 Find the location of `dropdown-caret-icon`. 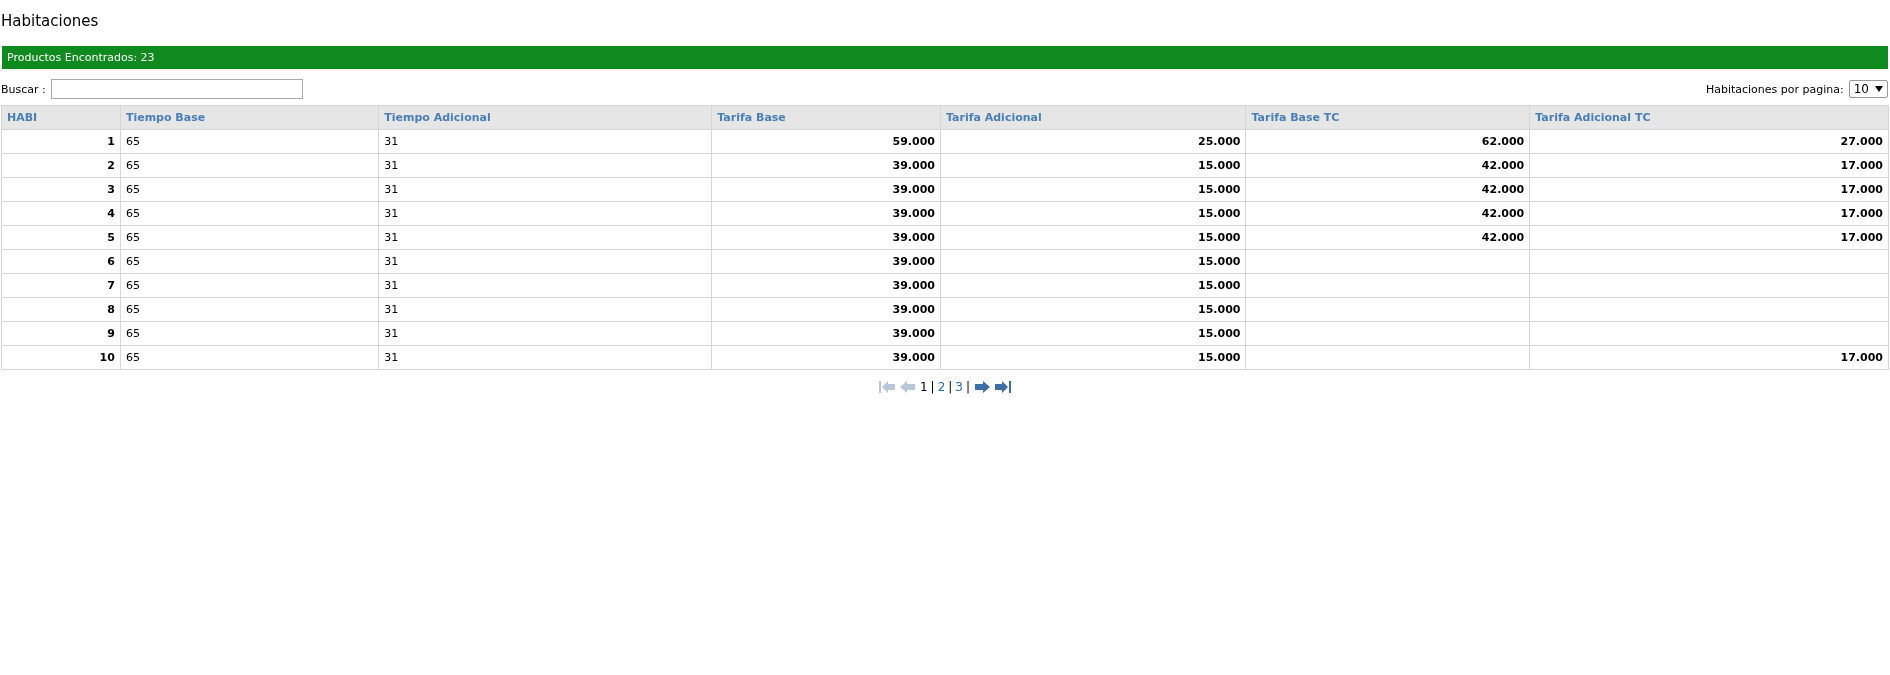

dropdown-caret-icon is located at coordinates (1879, 89).